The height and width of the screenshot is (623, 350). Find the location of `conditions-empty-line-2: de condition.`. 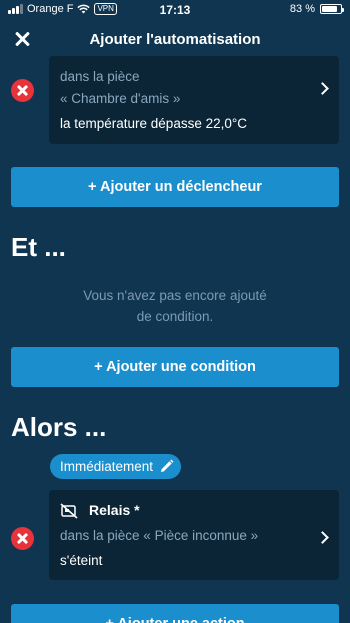

conditions-empty-line-2: de condition. is located at coordinates (175, 316).